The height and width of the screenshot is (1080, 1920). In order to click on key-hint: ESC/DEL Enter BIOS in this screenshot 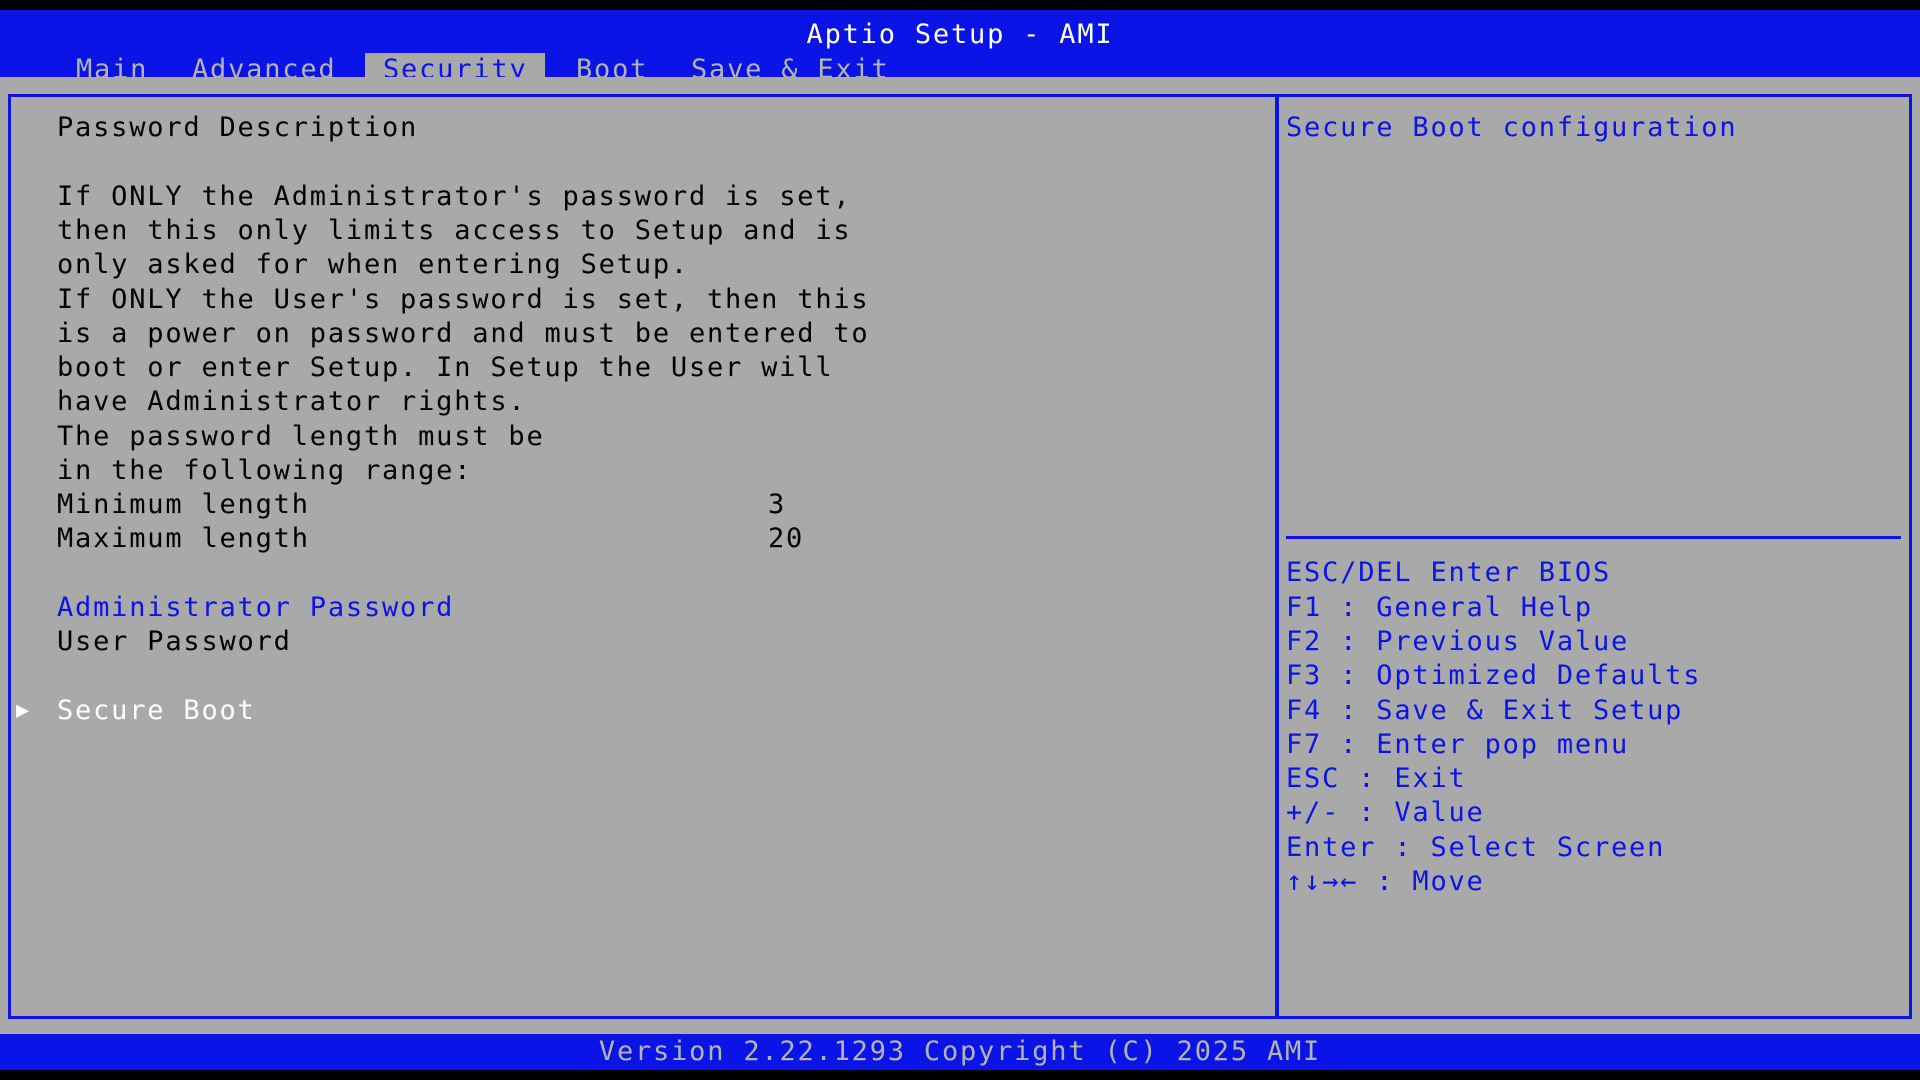, I will do `click(1448, 572)`.